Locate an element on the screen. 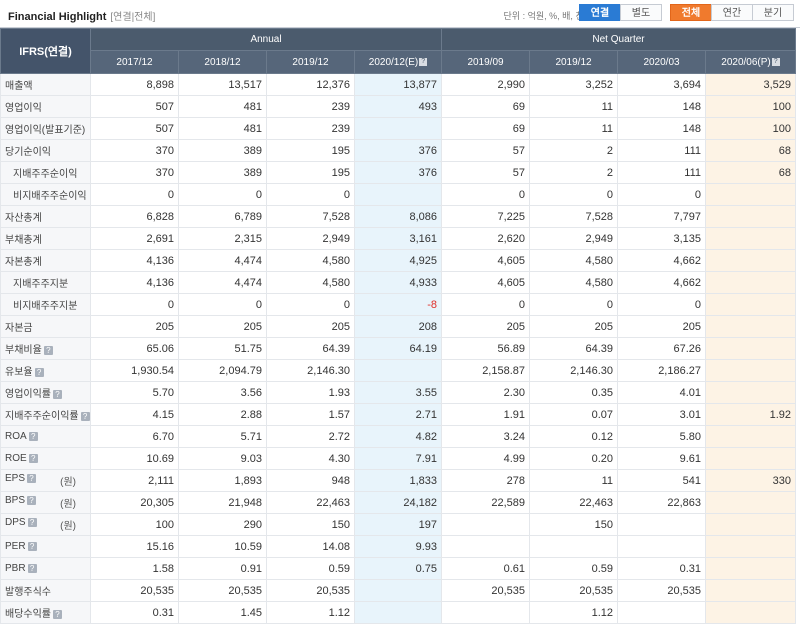  value-cell: 20,535 is located at coordinates (486, 590).